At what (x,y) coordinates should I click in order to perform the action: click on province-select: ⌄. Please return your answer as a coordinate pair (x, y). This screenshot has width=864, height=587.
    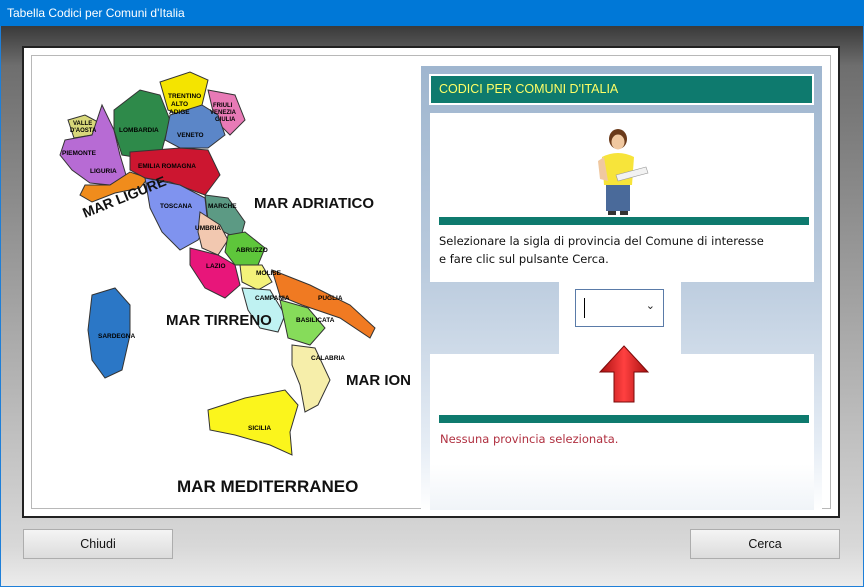
    Looking at the image, I should click on (619, 308).